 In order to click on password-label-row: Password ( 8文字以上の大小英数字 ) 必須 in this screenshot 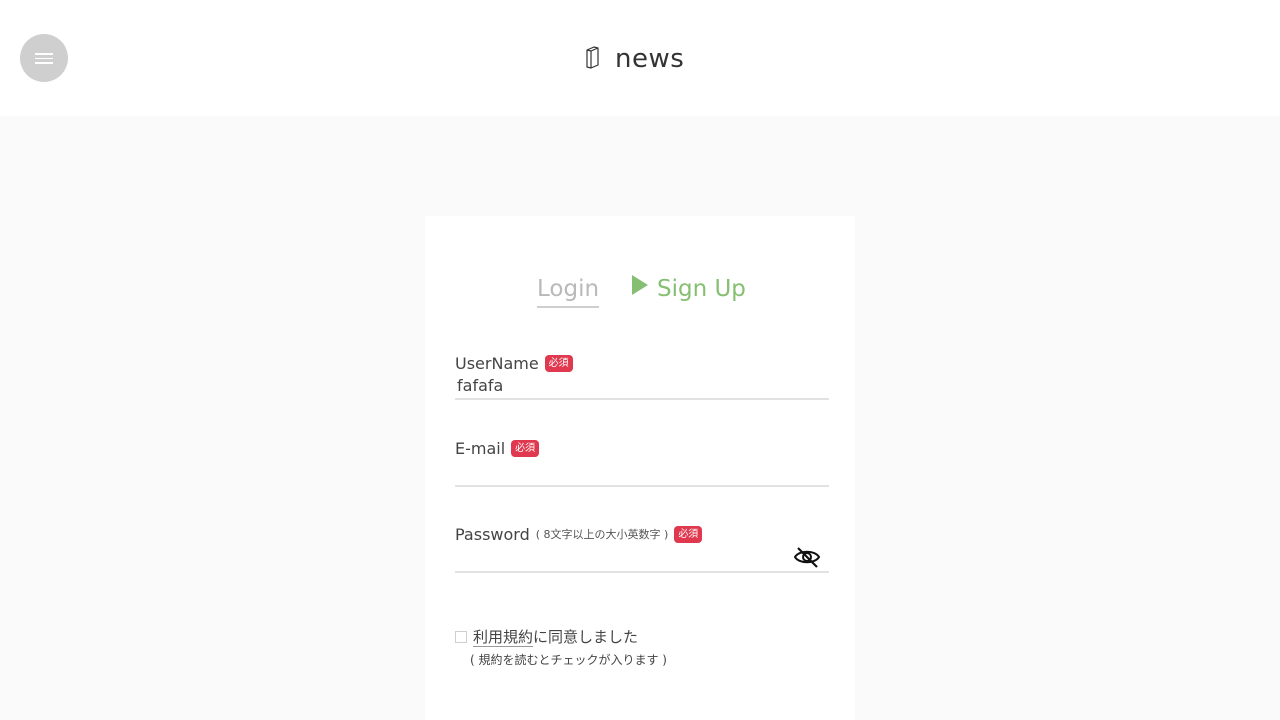, I will do `click(642, 534)`.